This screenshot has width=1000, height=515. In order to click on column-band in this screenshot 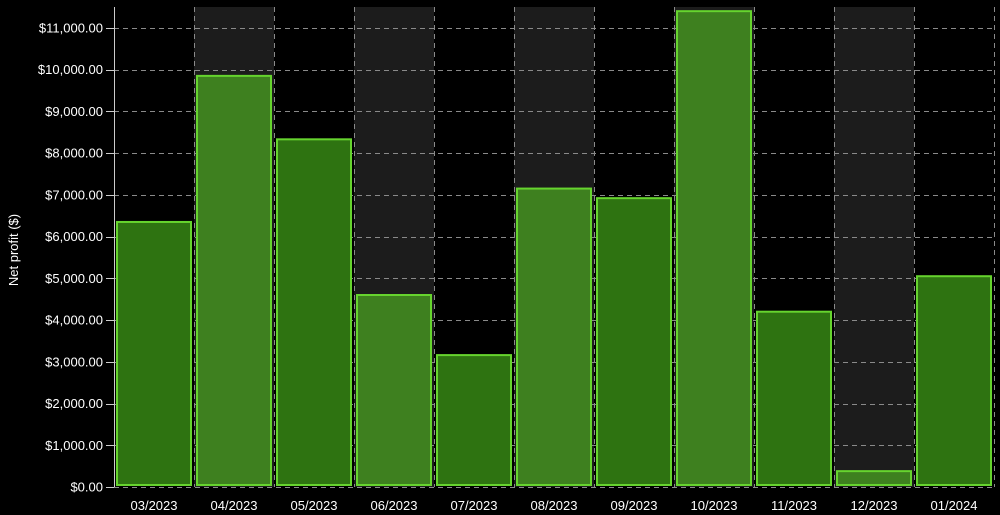, I will do `click(874, 247)`.